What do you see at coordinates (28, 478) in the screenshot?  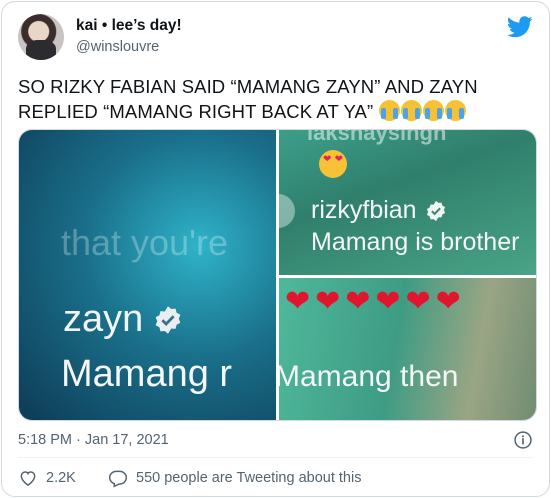 I see `heart-icon` at bounding box center [28, 478].